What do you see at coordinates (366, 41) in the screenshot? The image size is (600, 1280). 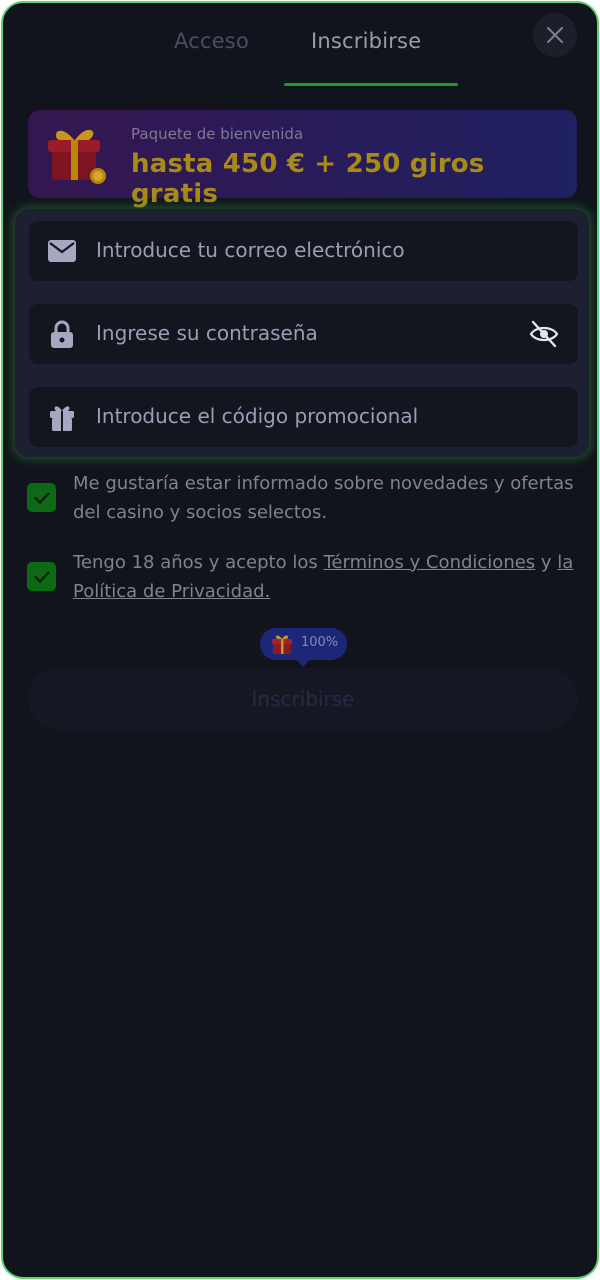 I see `tab-signup: Inscribirse` at bounding box center [366, 41].